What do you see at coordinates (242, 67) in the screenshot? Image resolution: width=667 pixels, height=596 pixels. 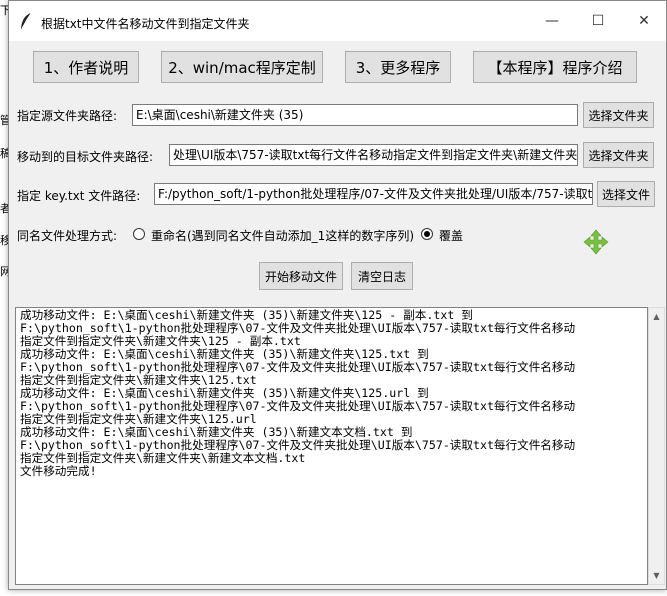 I see `custom-program-button: 2、win/mac程序定制` at bounding box center [242, 67].